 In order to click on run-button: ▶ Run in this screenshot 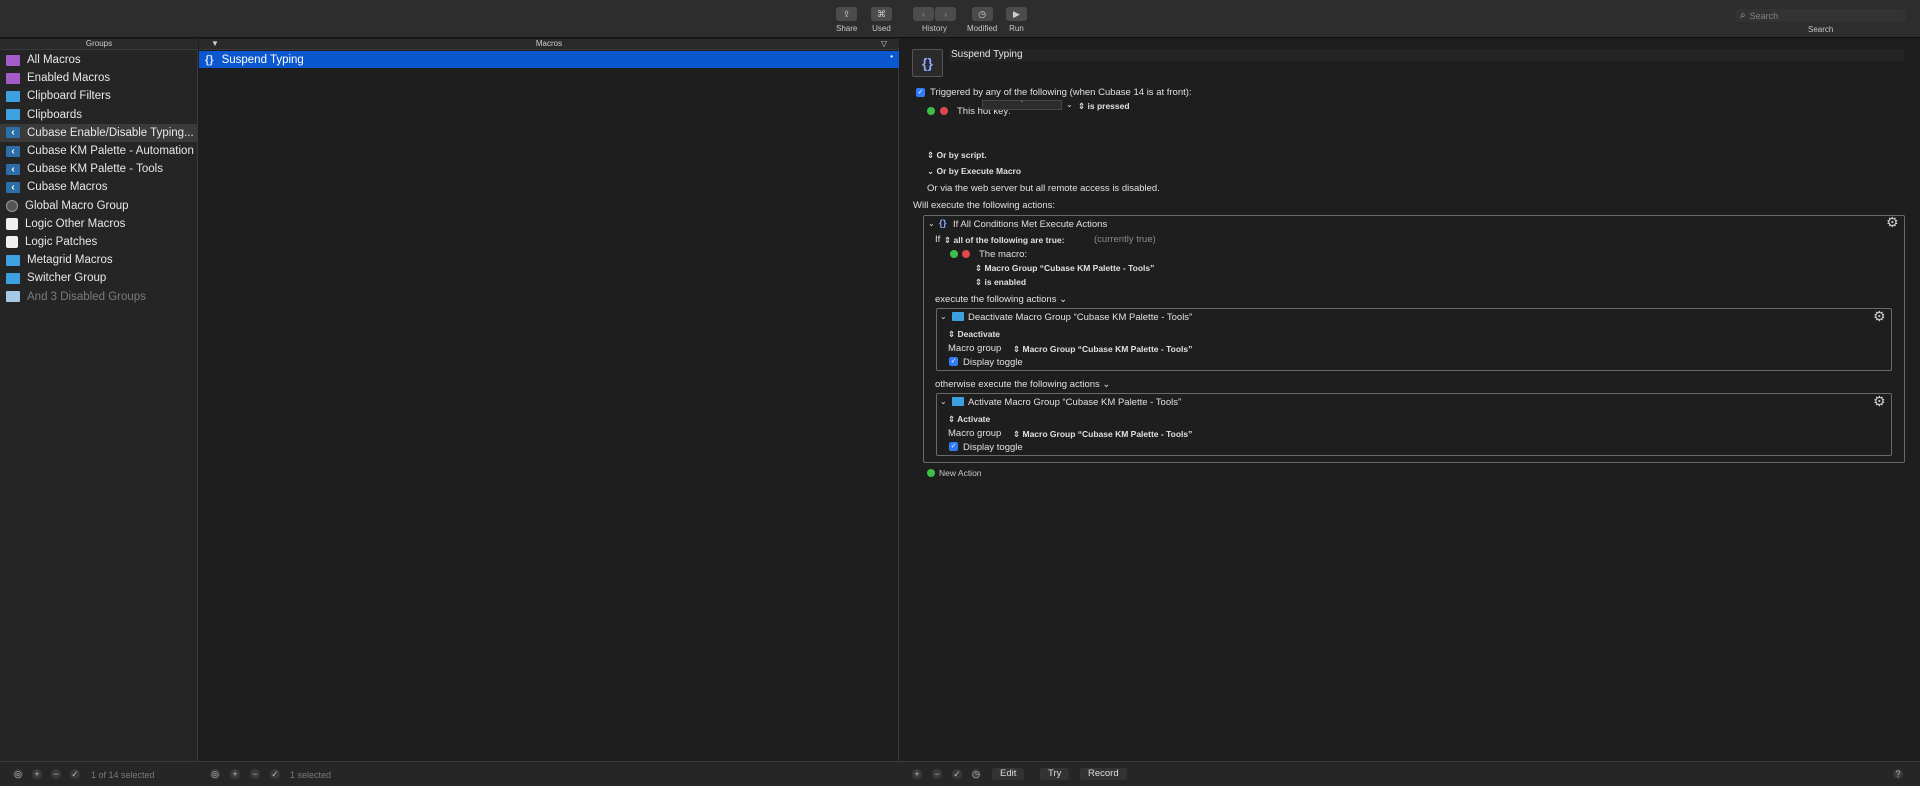, I will do `click(1016, 20)`.